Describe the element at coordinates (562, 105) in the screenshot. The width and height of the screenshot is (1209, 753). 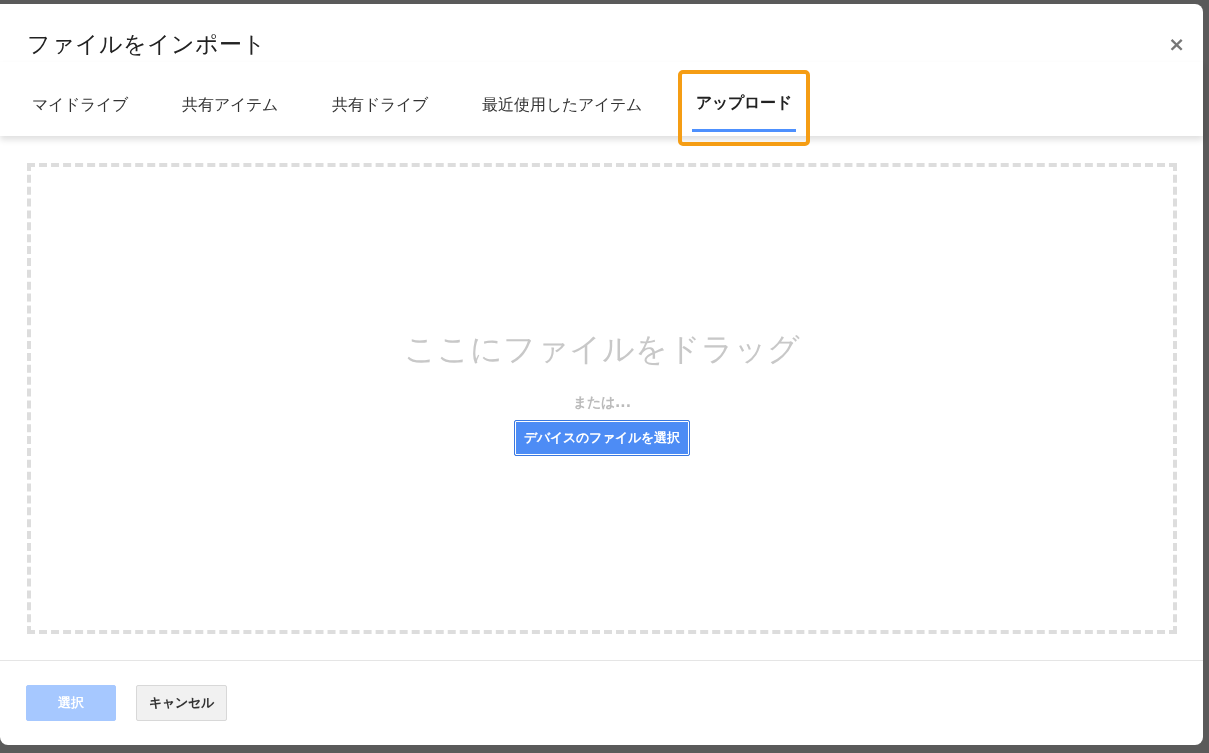
I see `tab: 最近使用したアイテム` at that location.